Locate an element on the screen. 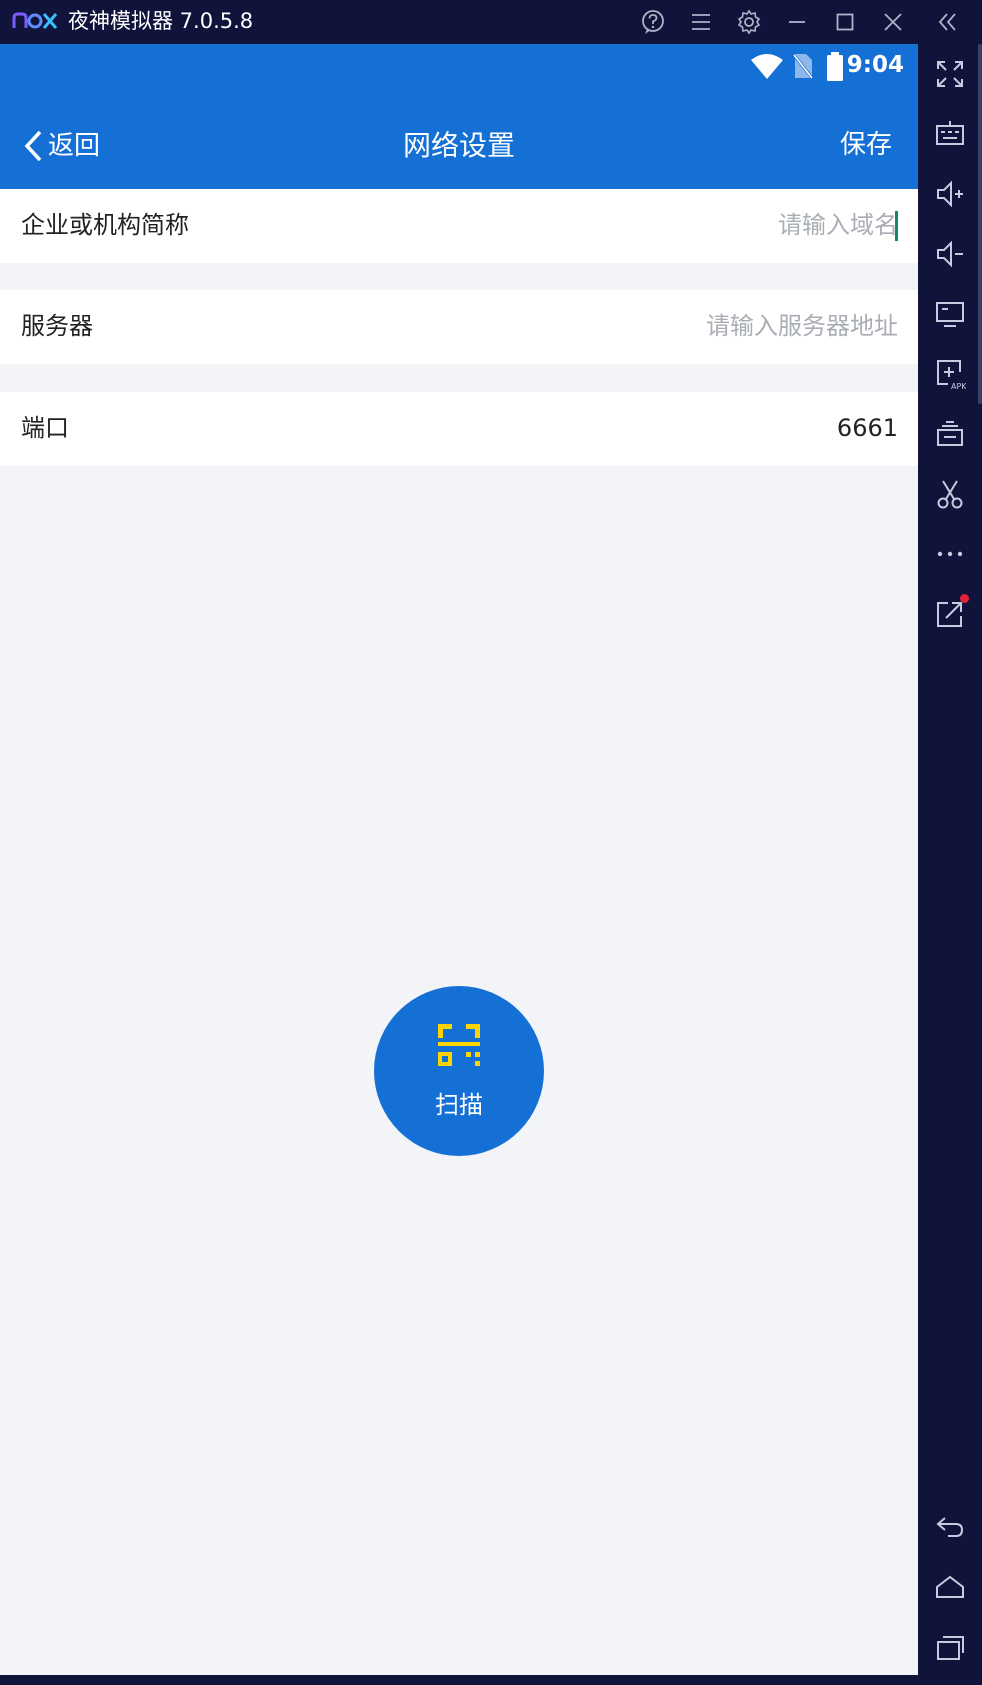 This screenshot has height=1685, width=982. fullscreen-icon is located at coordinates (950, 74).